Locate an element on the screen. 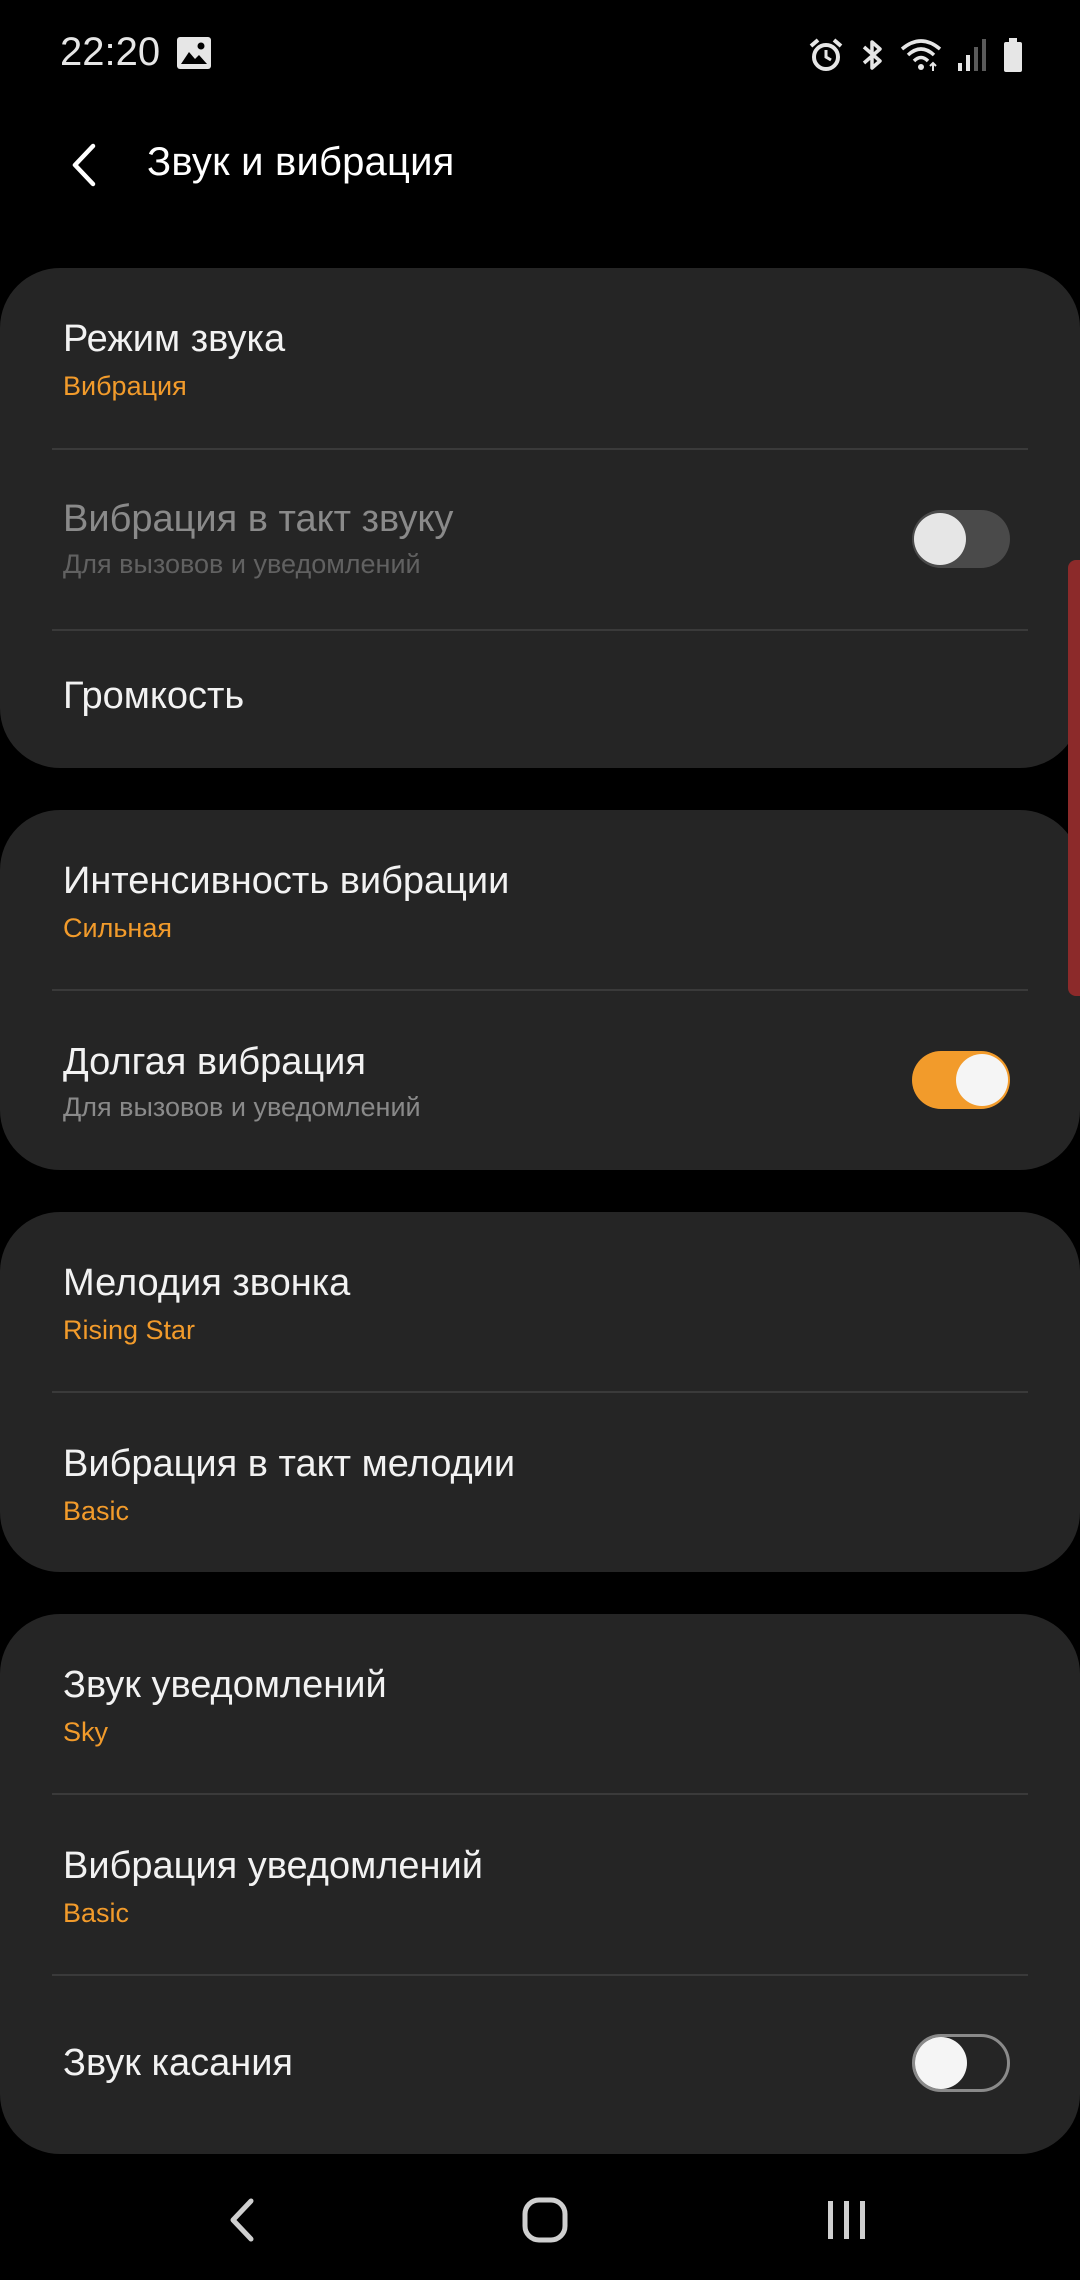 The width and height of the screenshot is (1080, 2280). row-title: Звук касания is located at coordinates (178, 2063).